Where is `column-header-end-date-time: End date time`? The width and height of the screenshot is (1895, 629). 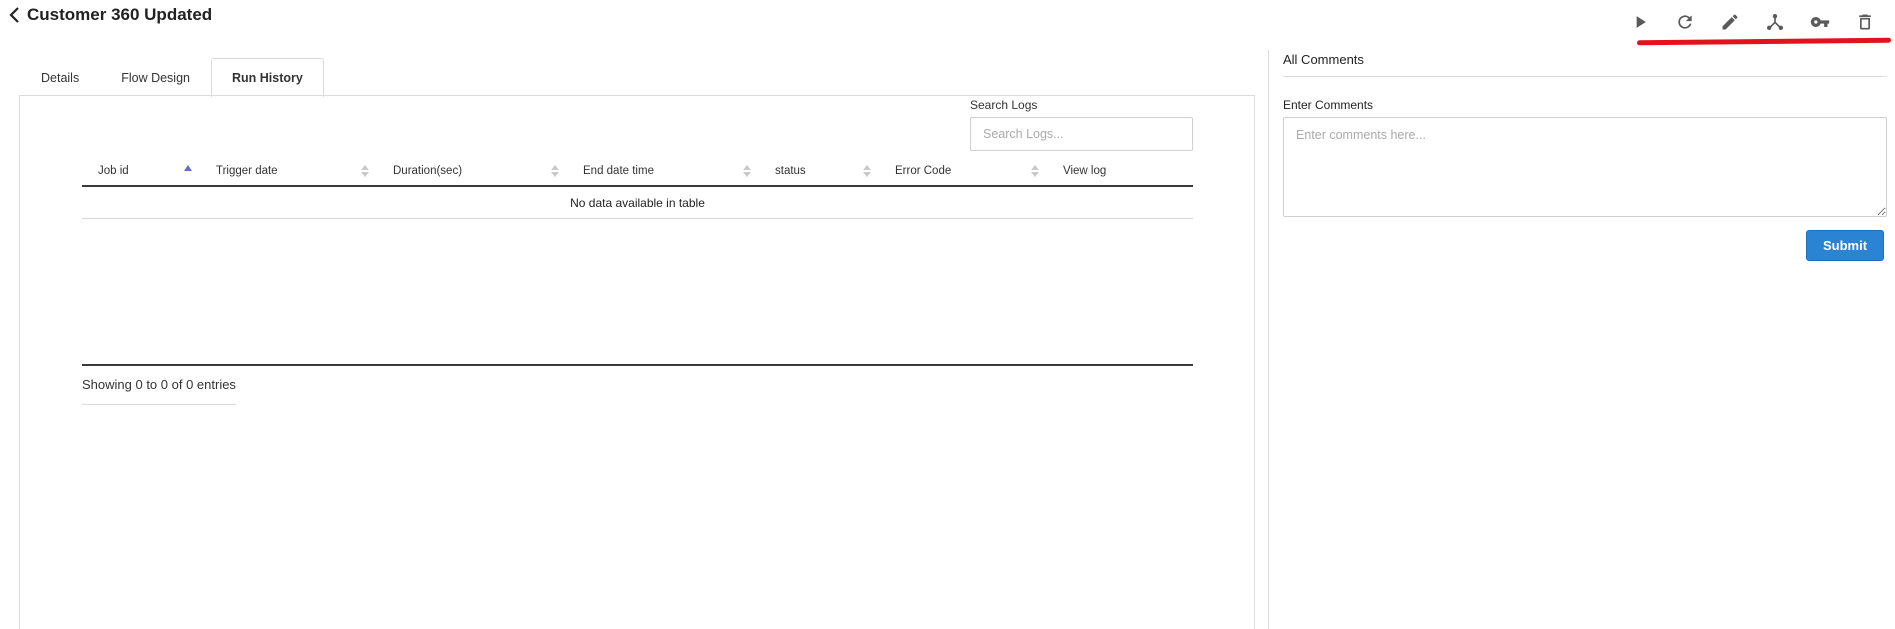 column-header-end-date-time: End date time is located at coordinates (663, 170).